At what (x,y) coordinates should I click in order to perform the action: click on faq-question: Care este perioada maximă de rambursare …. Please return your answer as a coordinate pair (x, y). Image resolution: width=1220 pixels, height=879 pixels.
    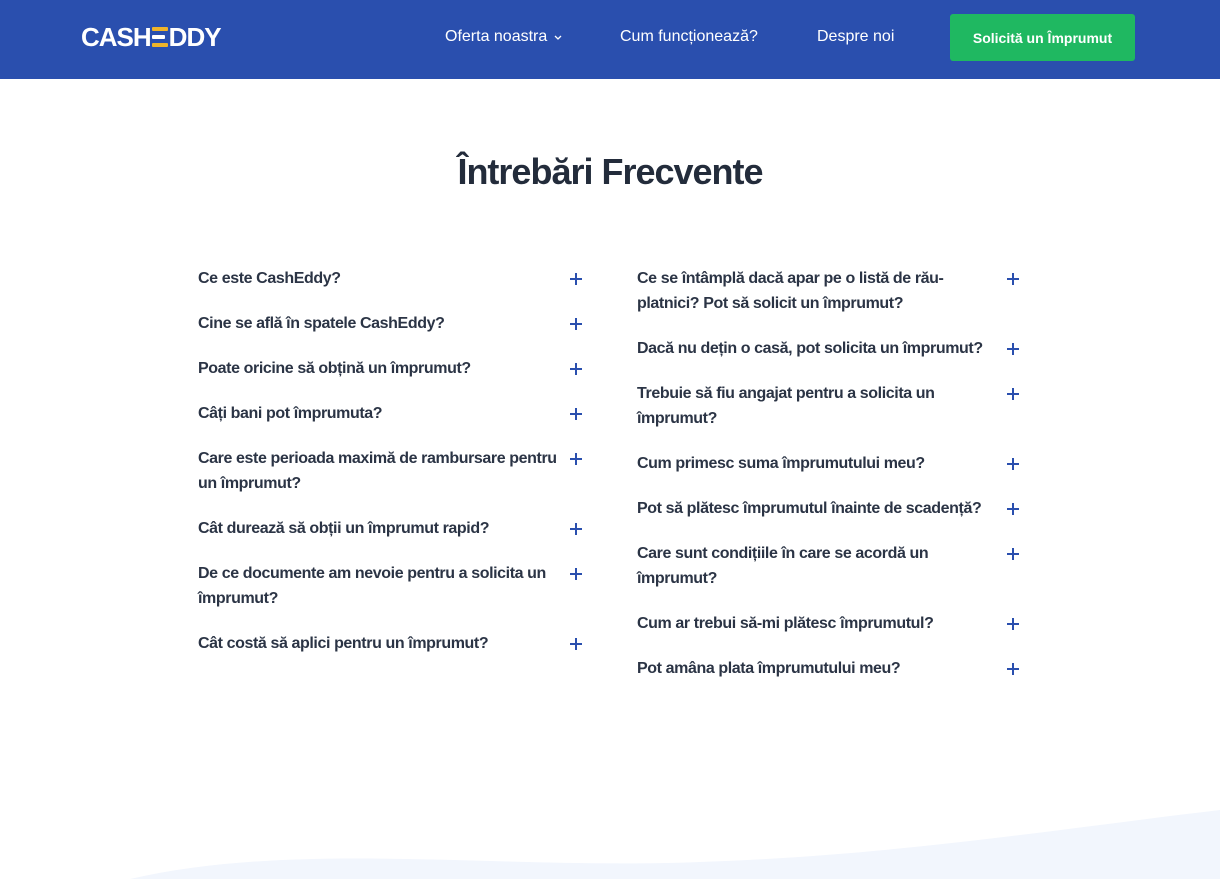
    Looking at the image, I should click on (377, 471).